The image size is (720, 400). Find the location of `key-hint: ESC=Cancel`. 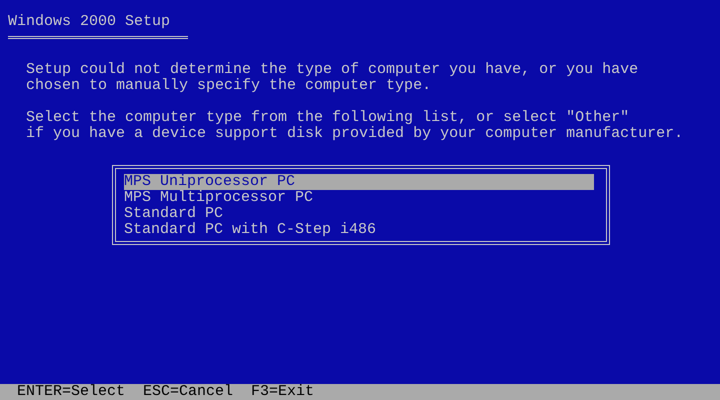

key-hint: ESC=Cancel is located at coordinates (188, 392).